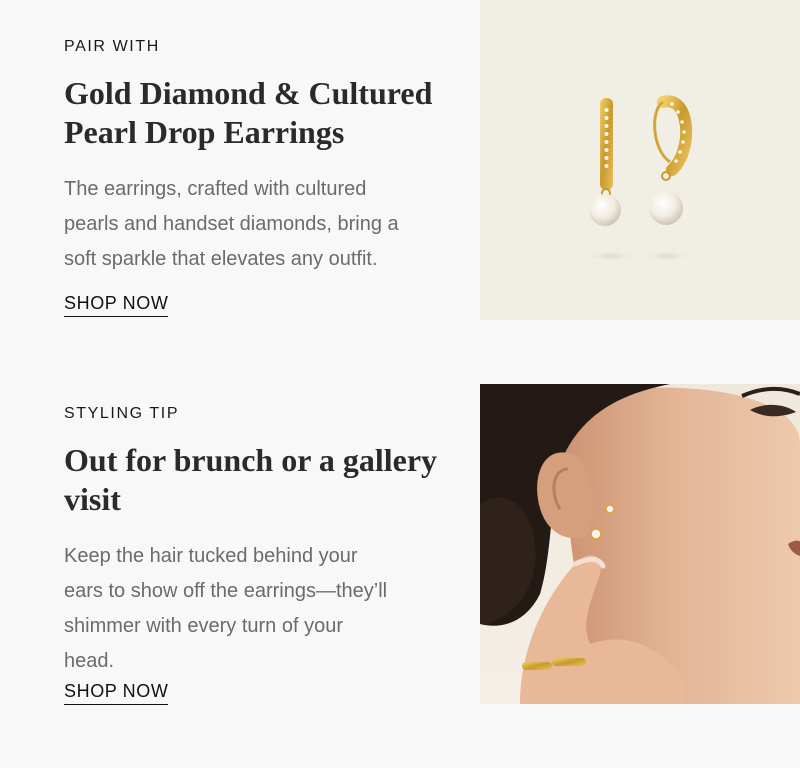 This screenshot has height=768, width=800. What do you see at coordinates (116, 693) in the screenshot?
I see `shop-now-link-2: SHOP NOW` at bounding box center [116, 693].